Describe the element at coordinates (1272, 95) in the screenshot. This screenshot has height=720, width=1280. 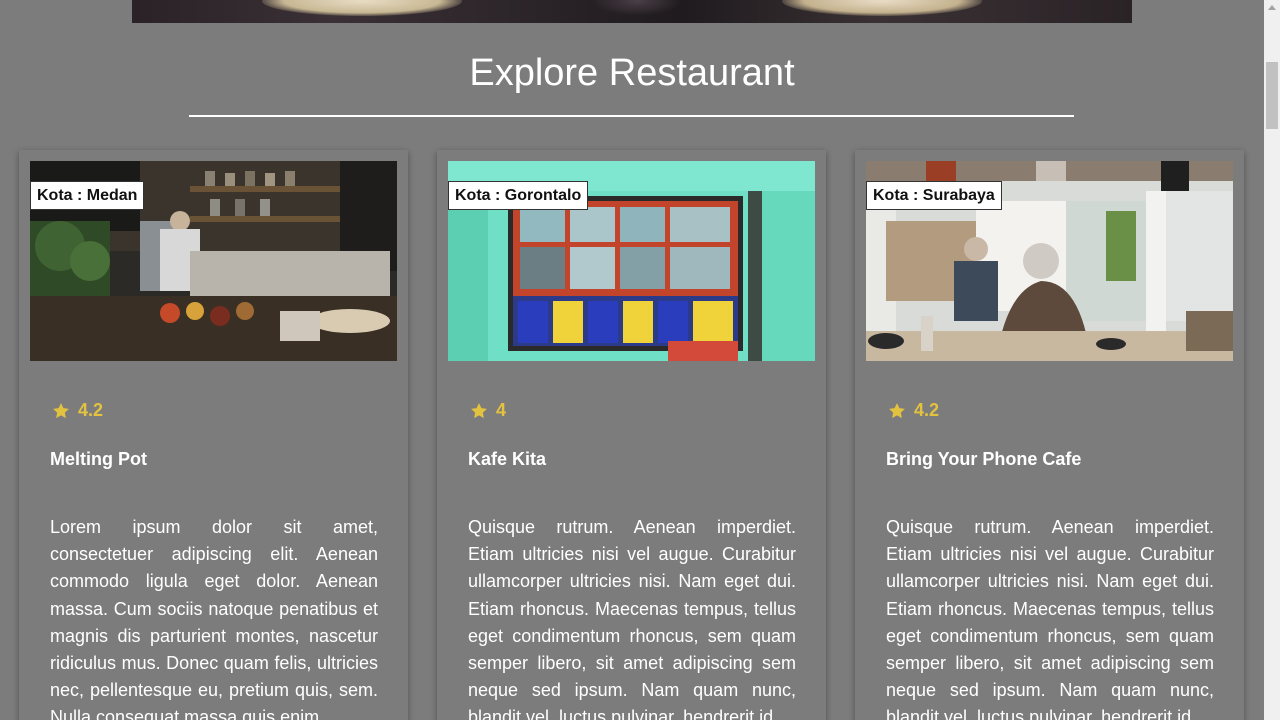
I see `scrollbar-thumb` at that location.